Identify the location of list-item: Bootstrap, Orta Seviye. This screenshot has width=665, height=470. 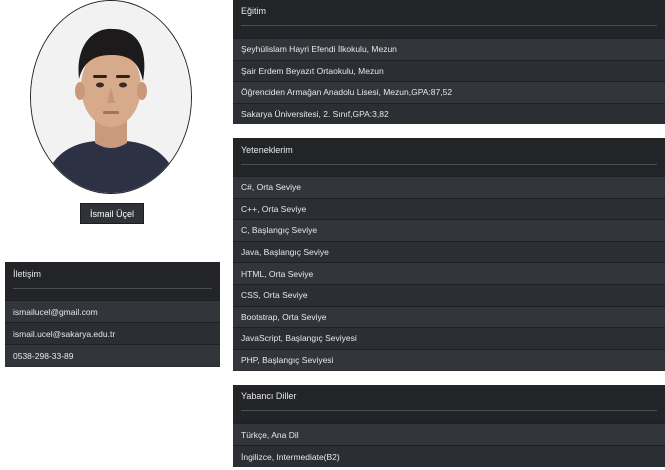
(449, 316).